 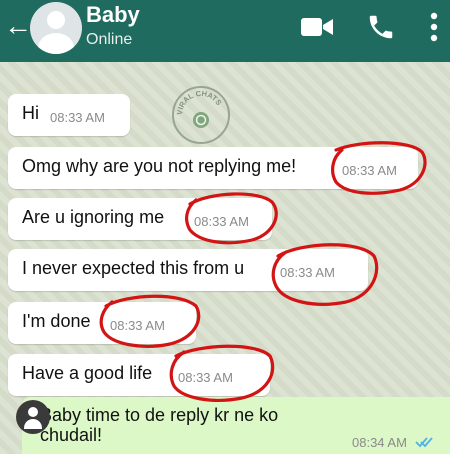 I want to click on message-text: Hi, so click(x=30, y=113).